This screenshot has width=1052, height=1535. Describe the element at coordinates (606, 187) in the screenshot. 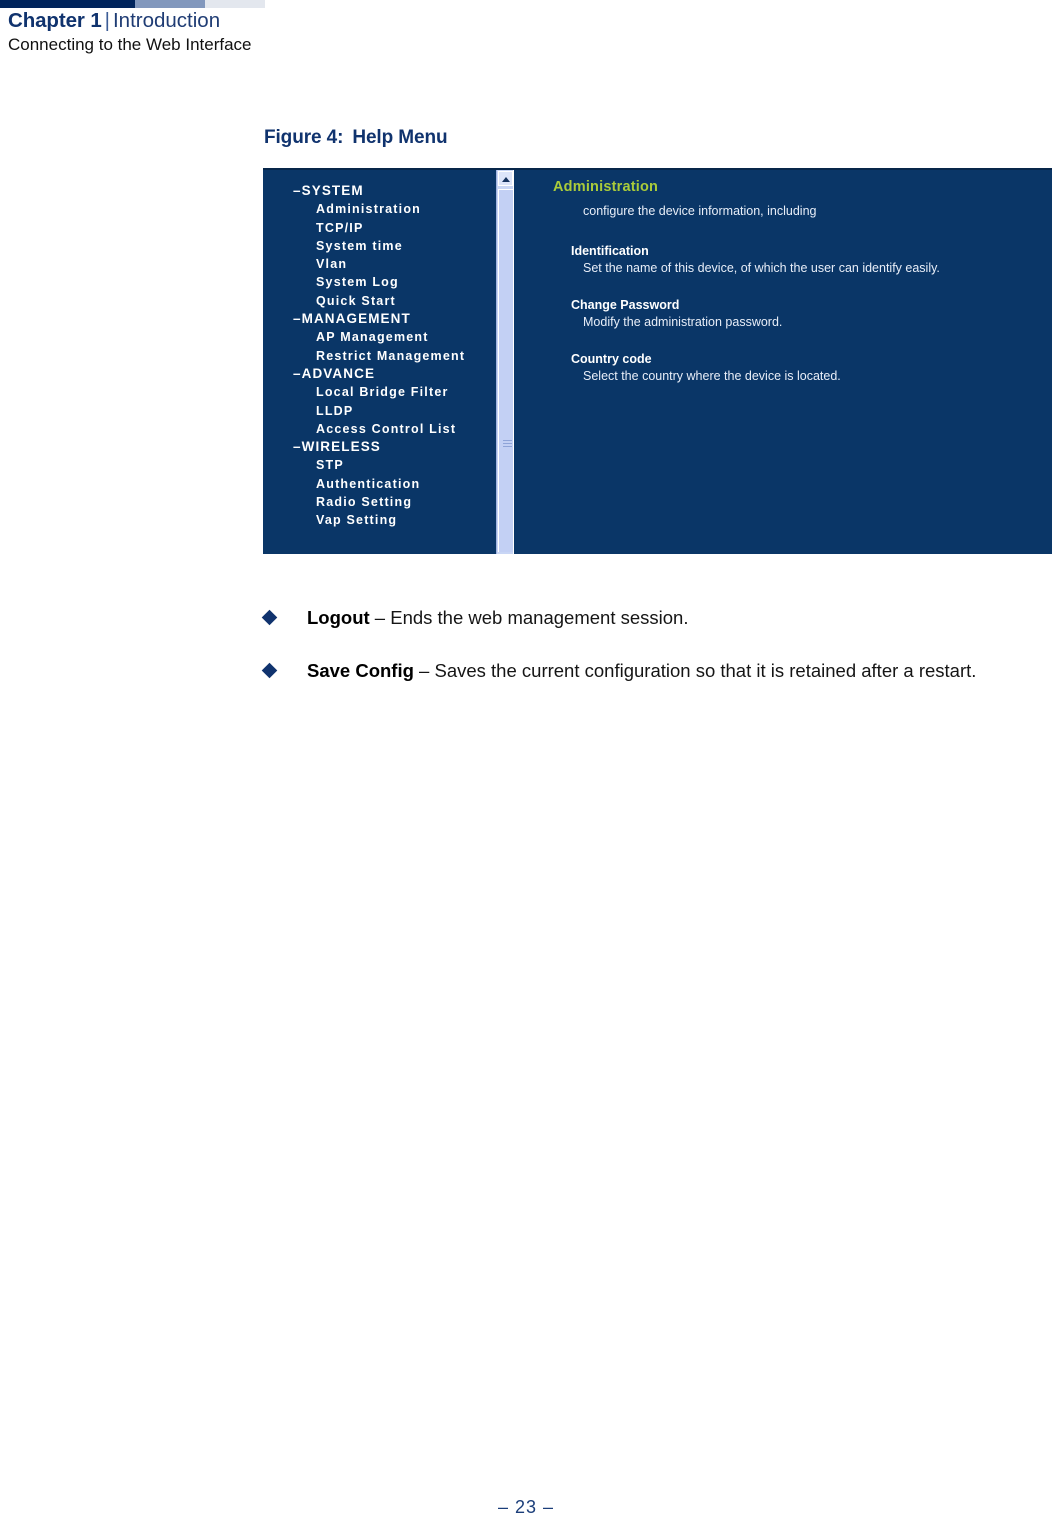

I see `help-content-title: Administration` at that location.